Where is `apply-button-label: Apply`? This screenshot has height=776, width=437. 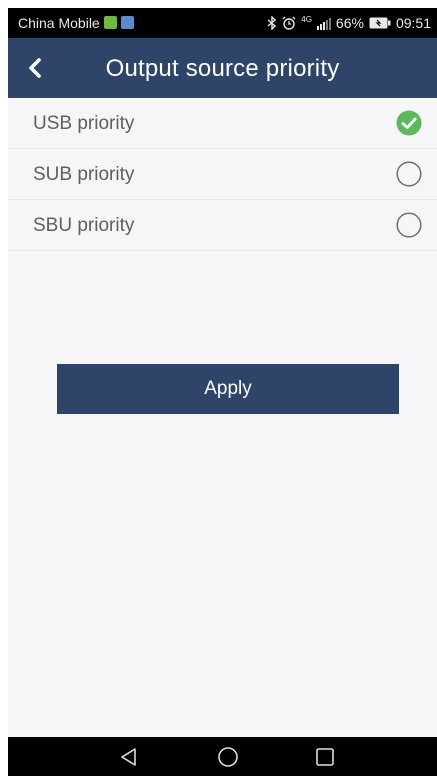 apply-button-label: Apply is located at coordinates (228, 388).